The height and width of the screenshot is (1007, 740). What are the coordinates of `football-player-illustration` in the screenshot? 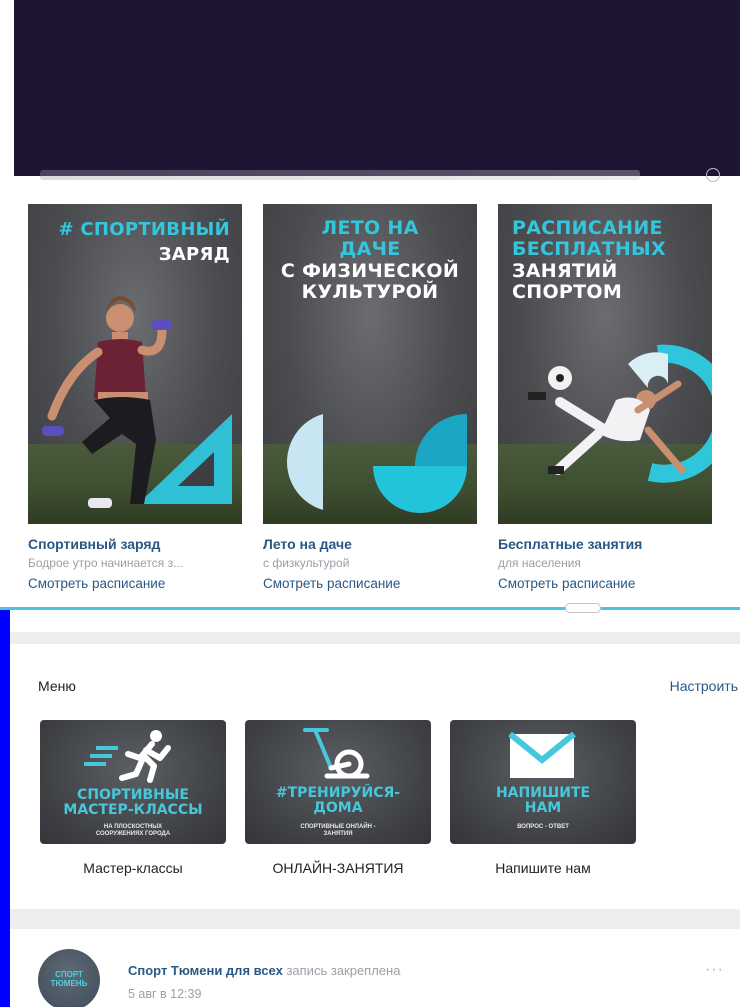 It's located at (620, 413).